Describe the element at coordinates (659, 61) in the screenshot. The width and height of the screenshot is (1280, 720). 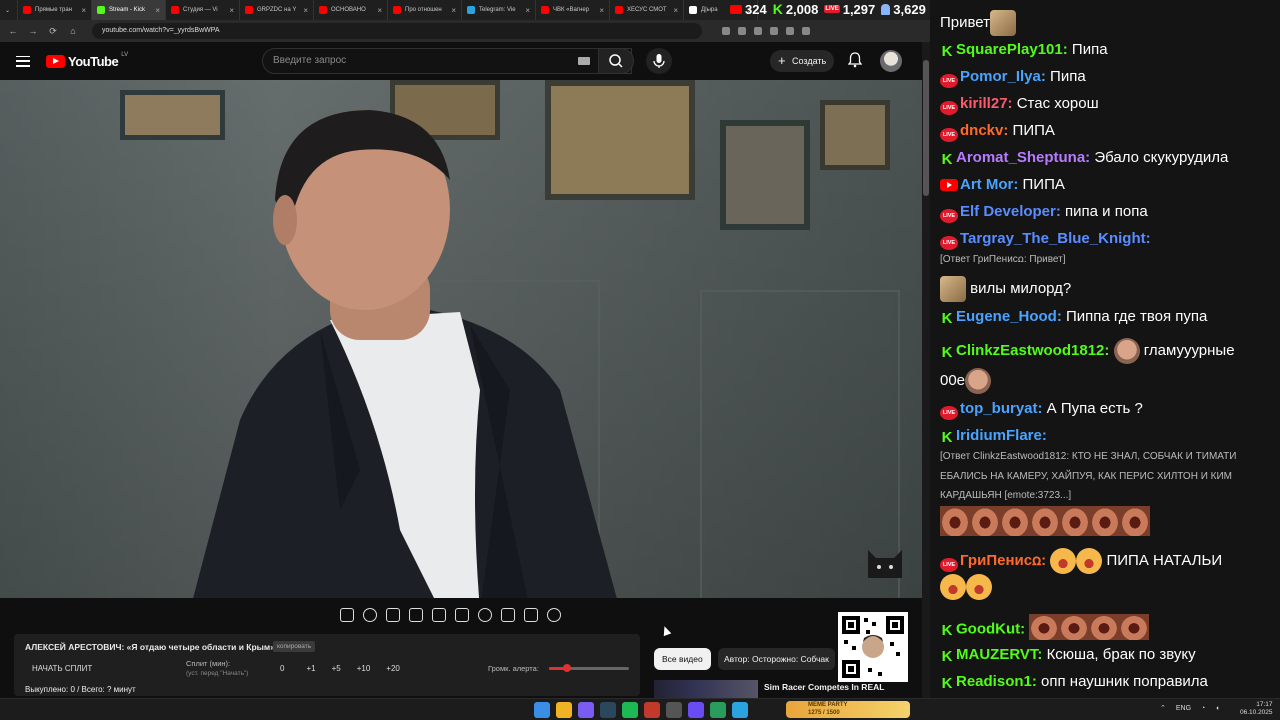
I see `voice-search-button` at that location.